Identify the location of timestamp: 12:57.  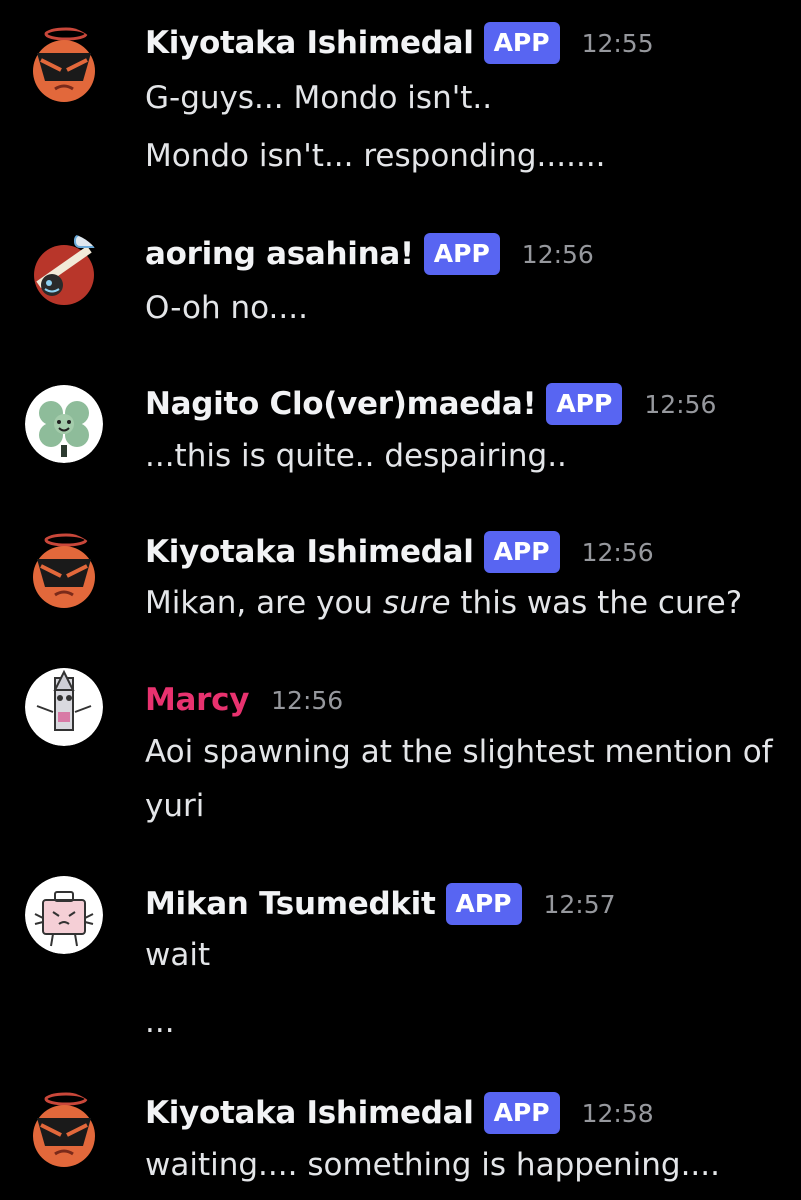
(580, 904).